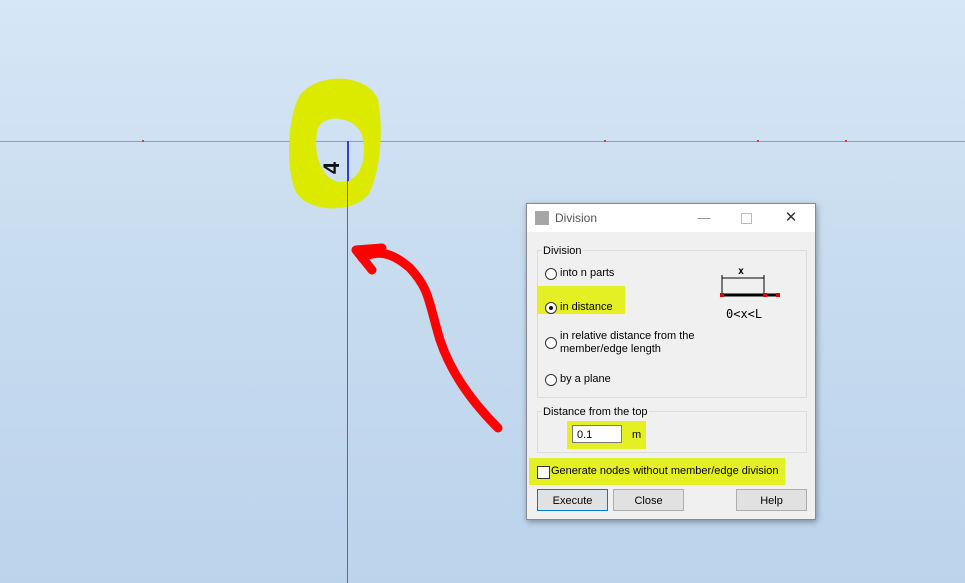 The height and width of the screenshot is (583, 965). I want to click on selected-member-segment, so click(348, 161).